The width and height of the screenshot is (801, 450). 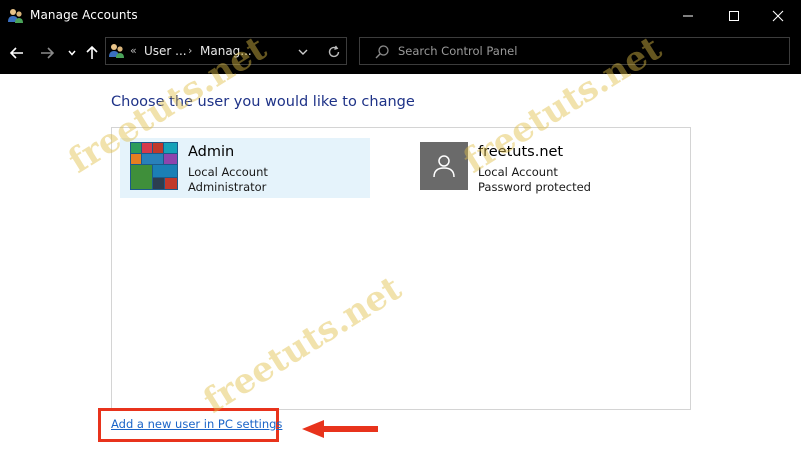 What do you see at coordinates (154, 166) in the screenshot?
I see `admin-account-picture` at bounding box center [154, 166].